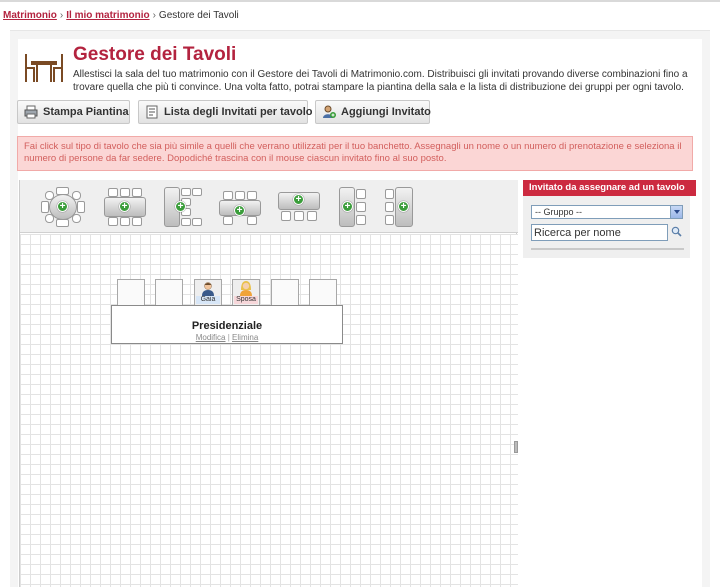  Describe the element at coordinates (63, 207) in the screenshot. I see `round-table-icon: +` at that location.